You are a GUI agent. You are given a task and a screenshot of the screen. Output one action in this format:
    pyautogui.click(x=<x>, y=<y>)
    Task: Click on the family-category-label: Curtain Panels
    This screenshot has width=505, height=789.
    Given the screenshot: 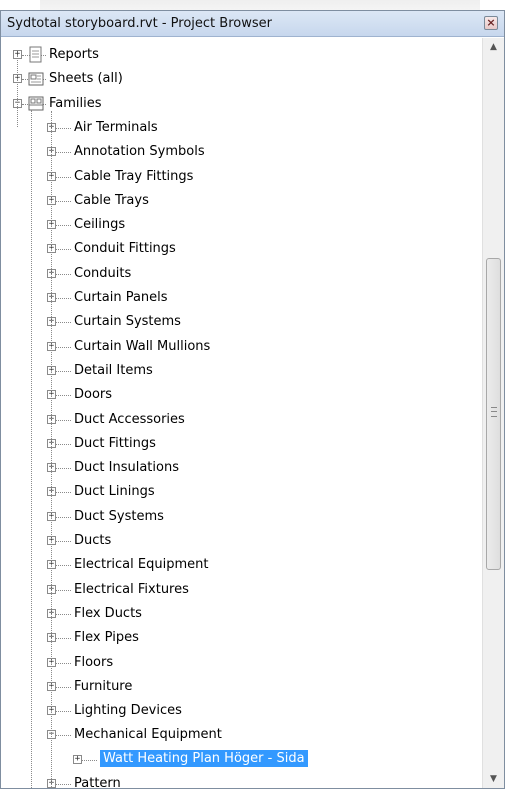 What is the action you would take?
    pyautogui.click(x=121, y=297)
    